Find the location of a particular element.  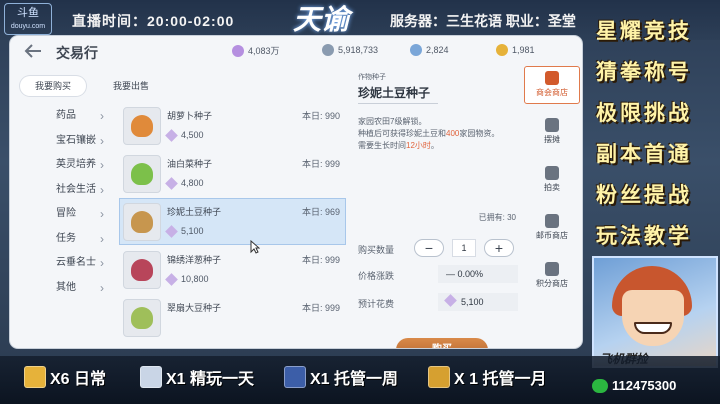

ticket-week: X1 托管一周 is located at coordinates (341, 377).